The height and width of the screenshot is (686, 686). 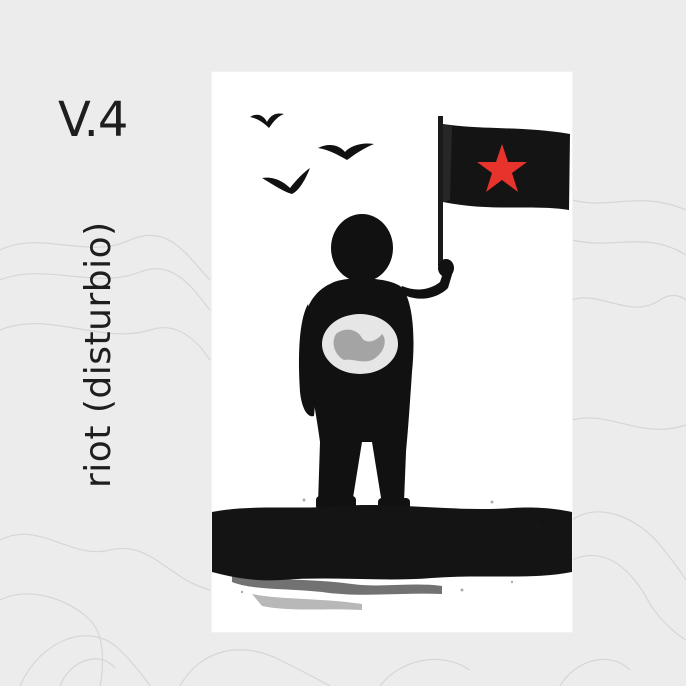 I want to click on ground-brush, so click(x=392, y=557).